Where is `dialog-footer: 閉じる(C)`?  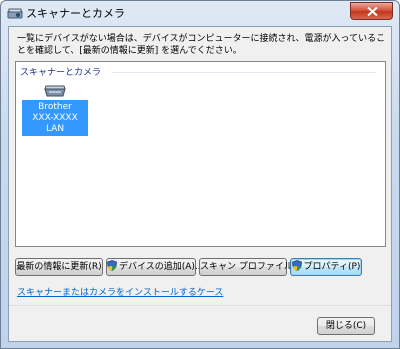
dialog-footer: 閉じる(C) is located at coordinates (200, 323).